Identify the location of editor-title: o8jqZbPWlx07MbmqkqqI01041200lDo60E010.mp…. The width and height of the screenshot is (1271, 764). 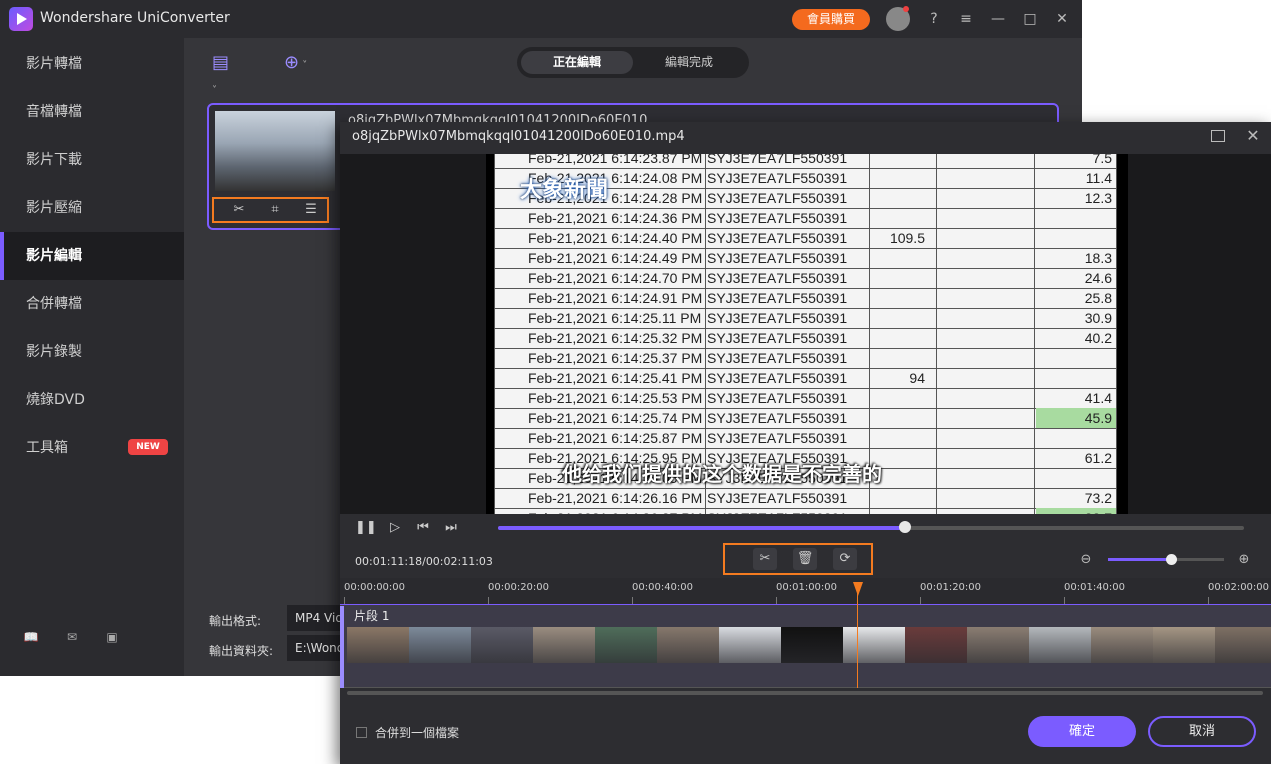
(518, 136).